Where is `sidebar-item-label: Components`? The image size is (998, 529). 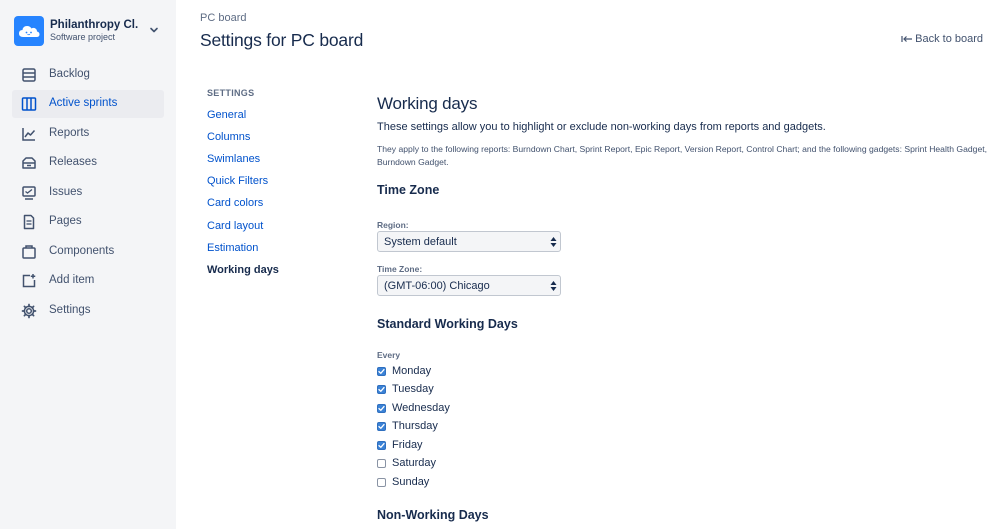
sidebar-item-label: Components is located at coordinates (82, 251).